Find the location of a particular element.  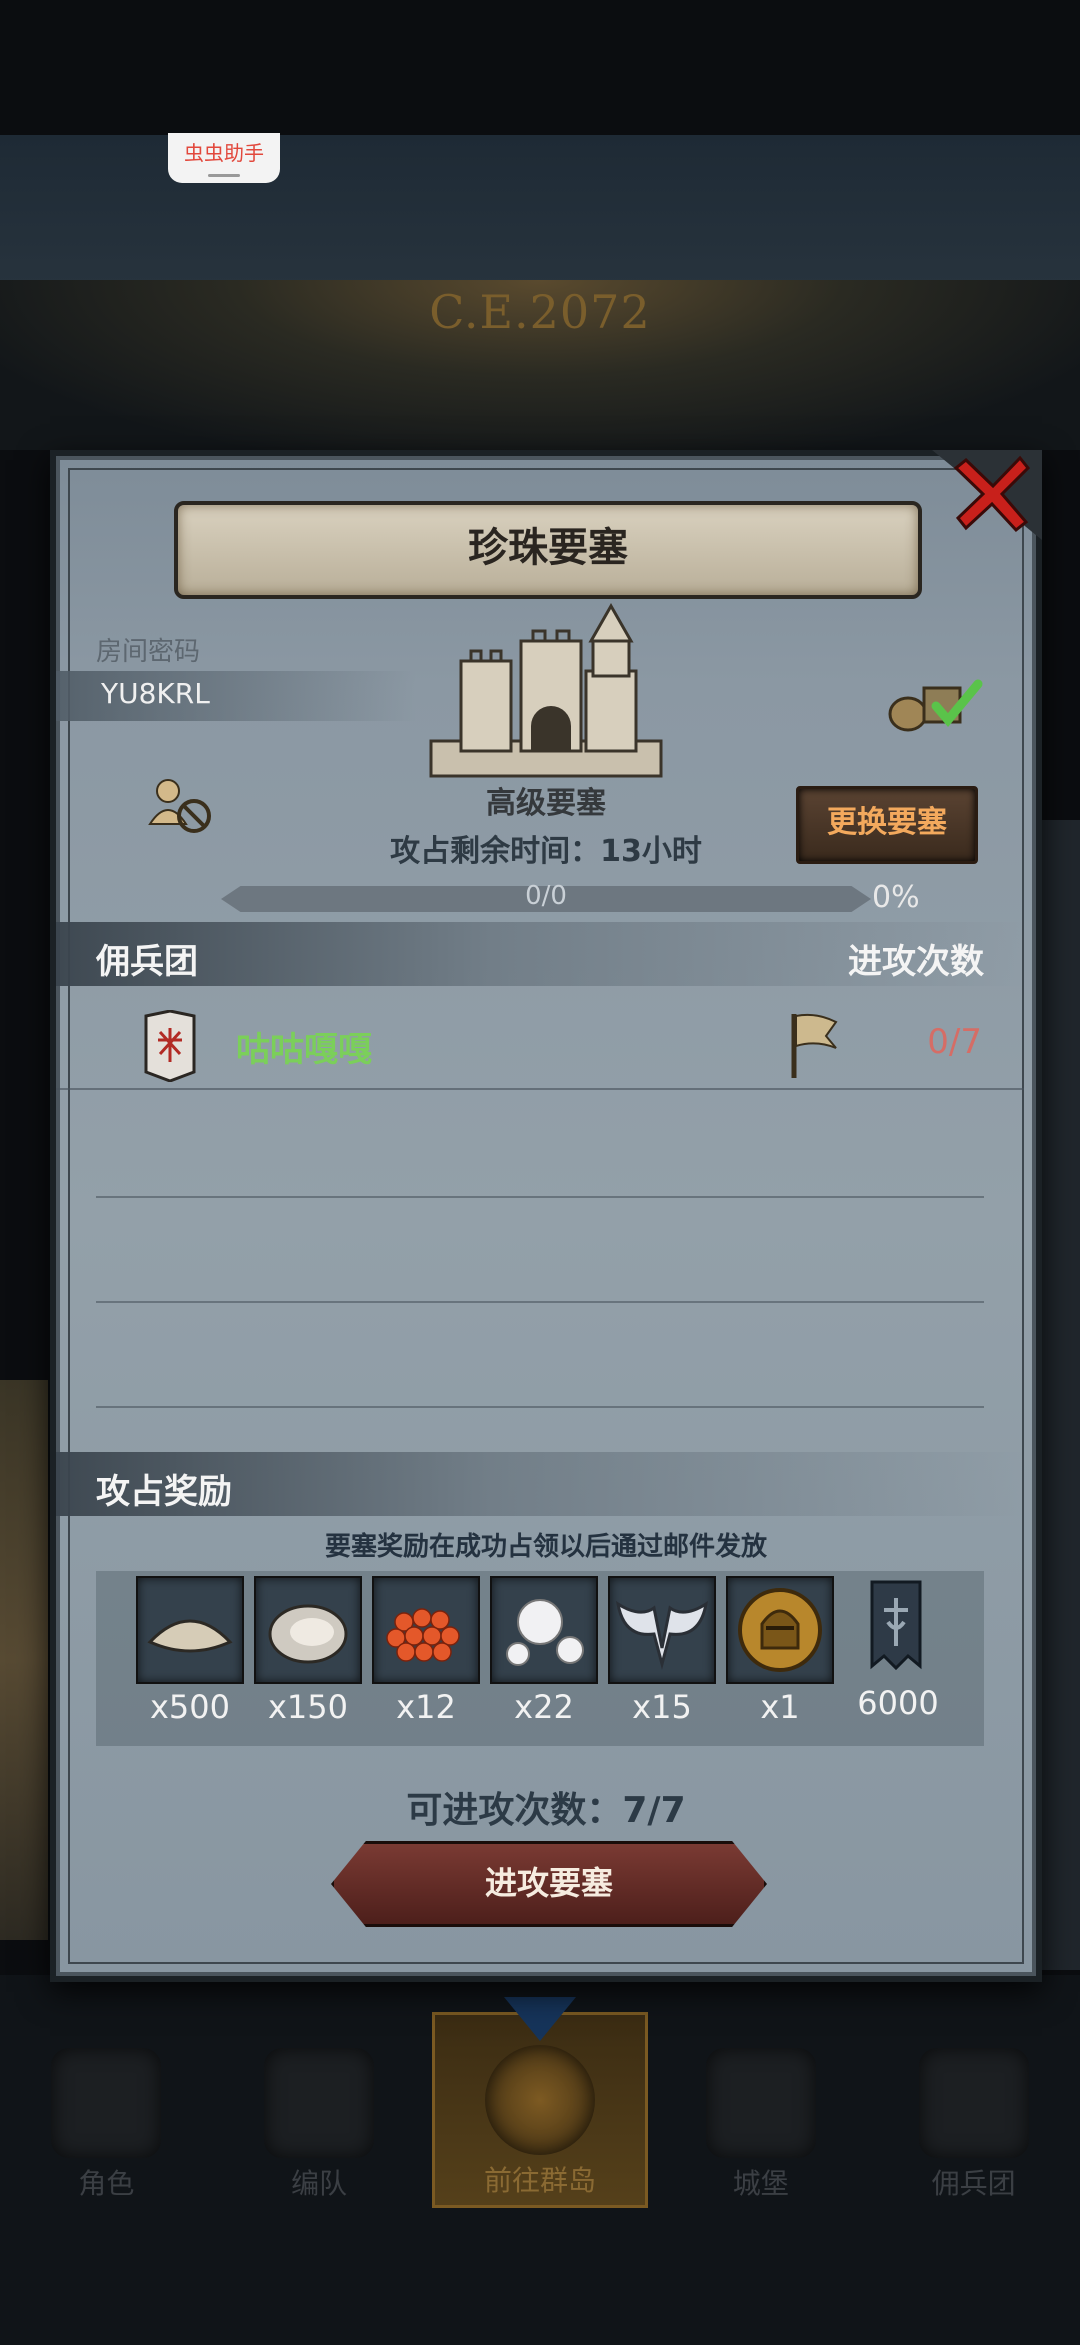

nav-item-character: 角色 is located at coordinates (106, 2113).